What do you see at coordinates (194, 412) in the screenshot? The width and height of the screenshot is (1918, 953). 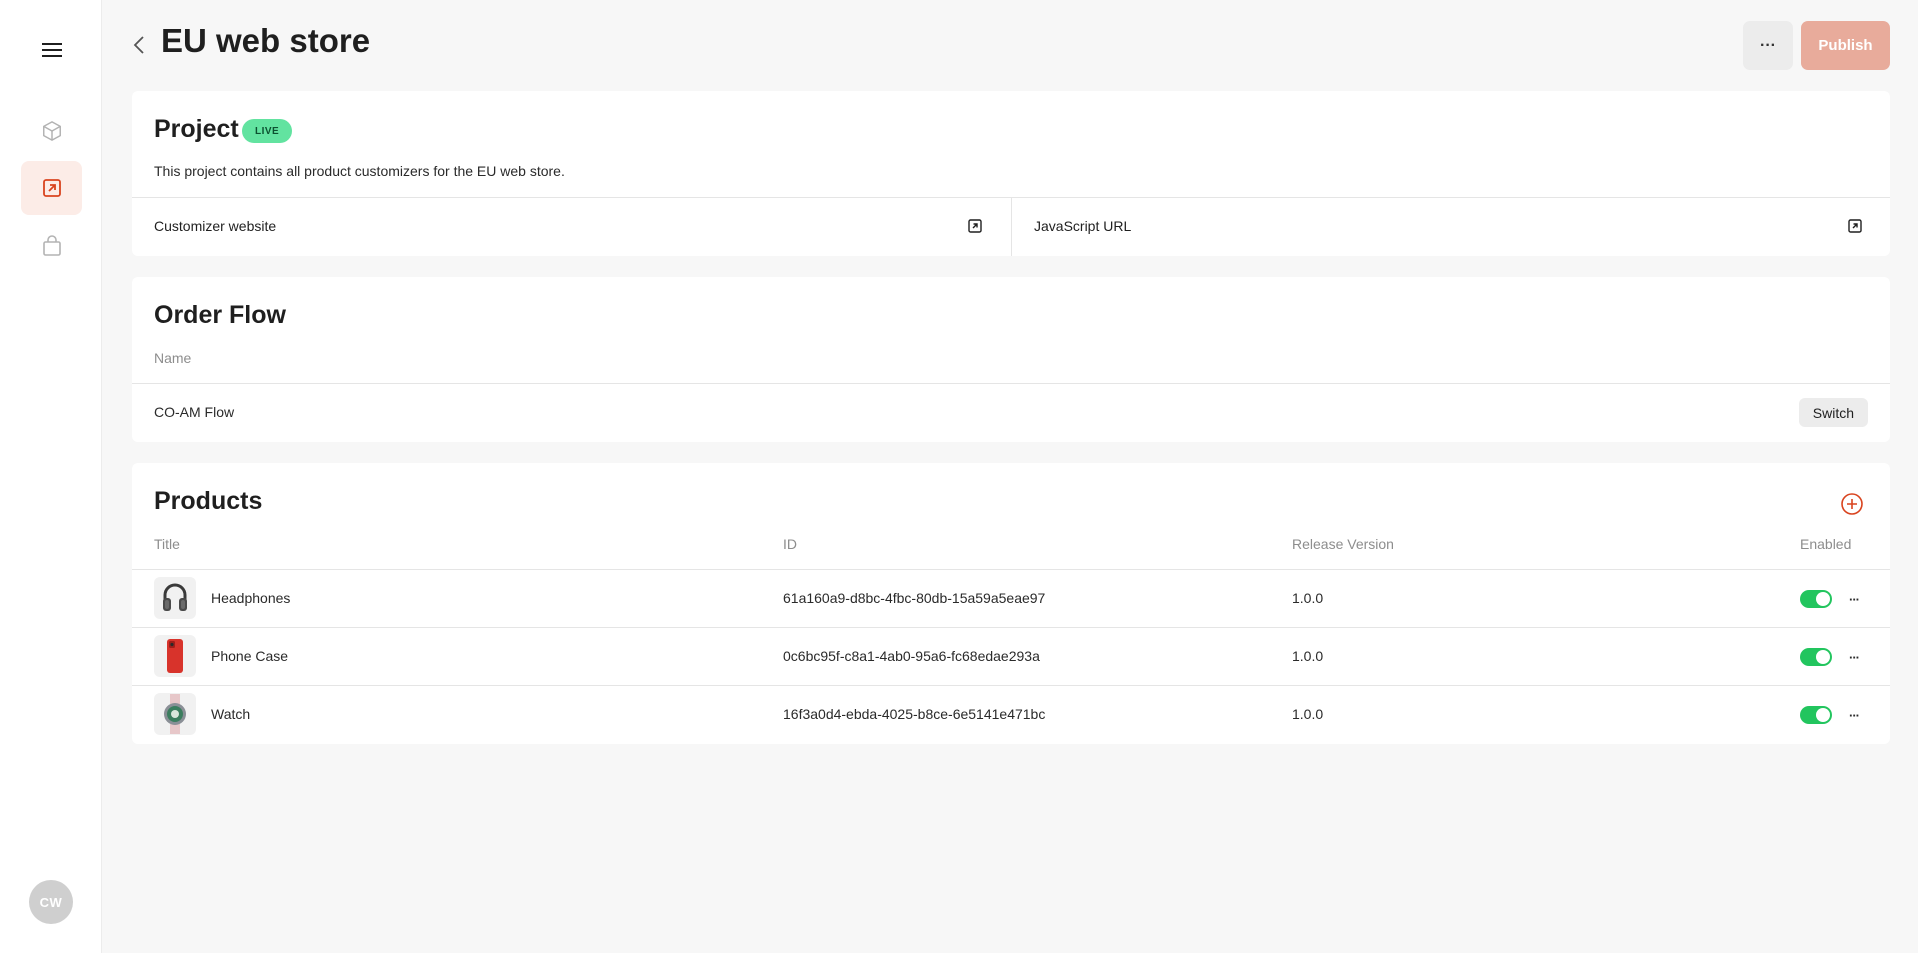 I see `order-flow-name: CO-AM Flow` at bounding box center [194, 412].